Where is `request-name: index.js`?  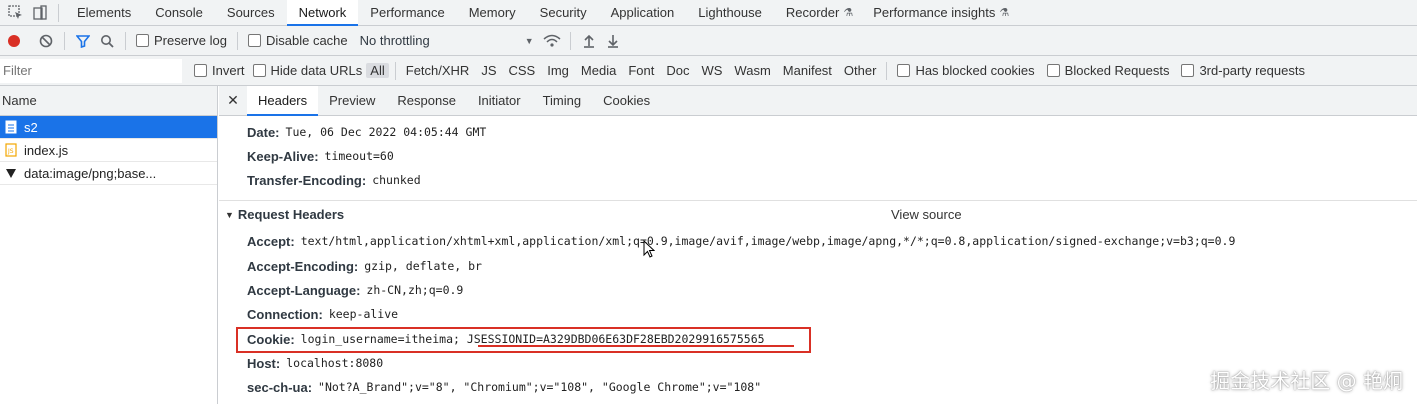 request-name: index.js is located at coordinates (46, 150).